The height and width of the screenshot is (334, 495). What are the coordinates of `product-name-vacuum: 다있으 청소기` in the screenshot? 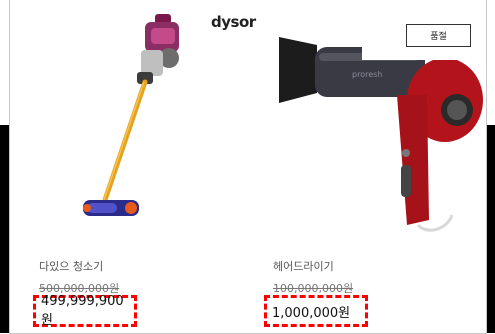 It's located at (71, 266).